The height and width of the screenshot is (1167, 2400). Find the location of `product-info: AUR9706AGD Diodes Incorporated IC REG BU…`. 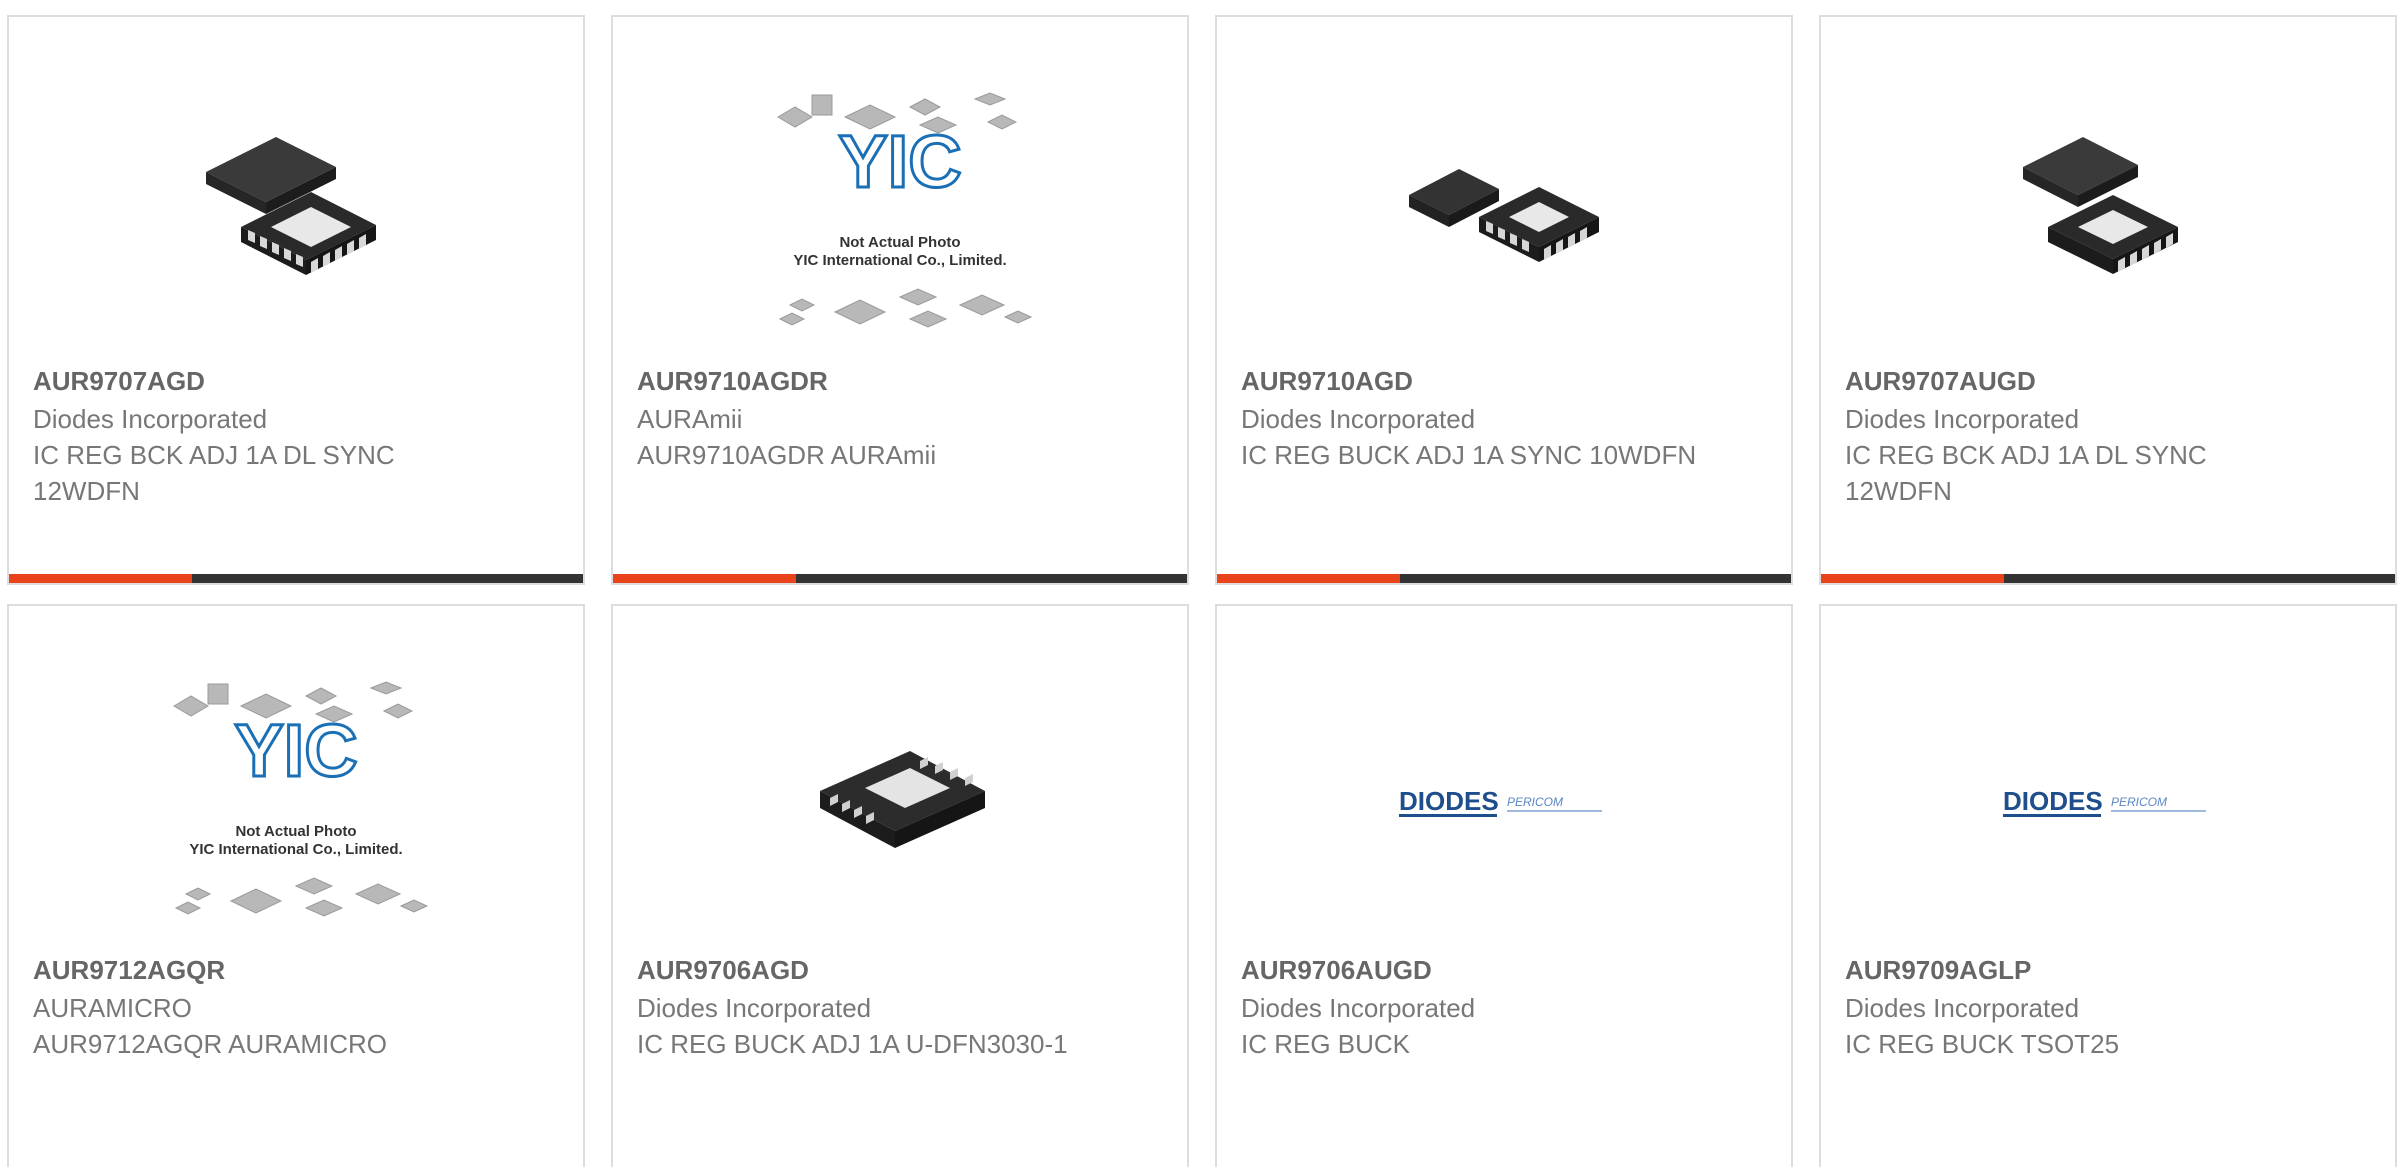

product-info: AUR9706AGD Diodes Incorporated IC REG BU… is located at coordinates (900, 1006).